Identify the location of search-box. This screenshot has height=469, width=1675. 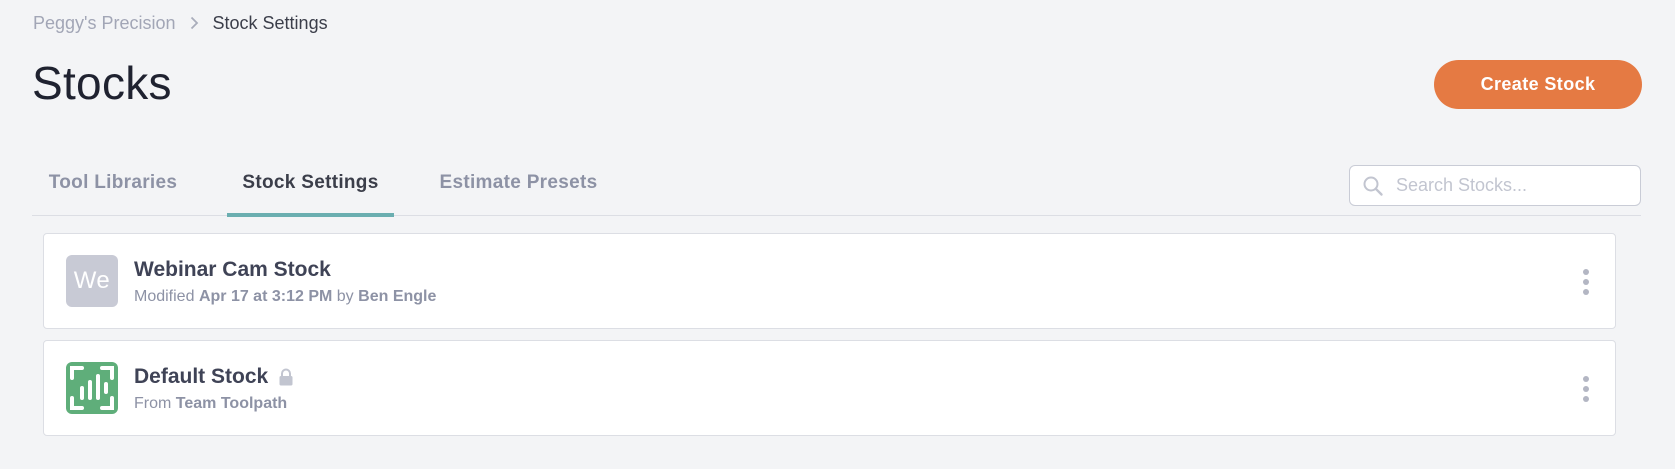
(1495, 185).